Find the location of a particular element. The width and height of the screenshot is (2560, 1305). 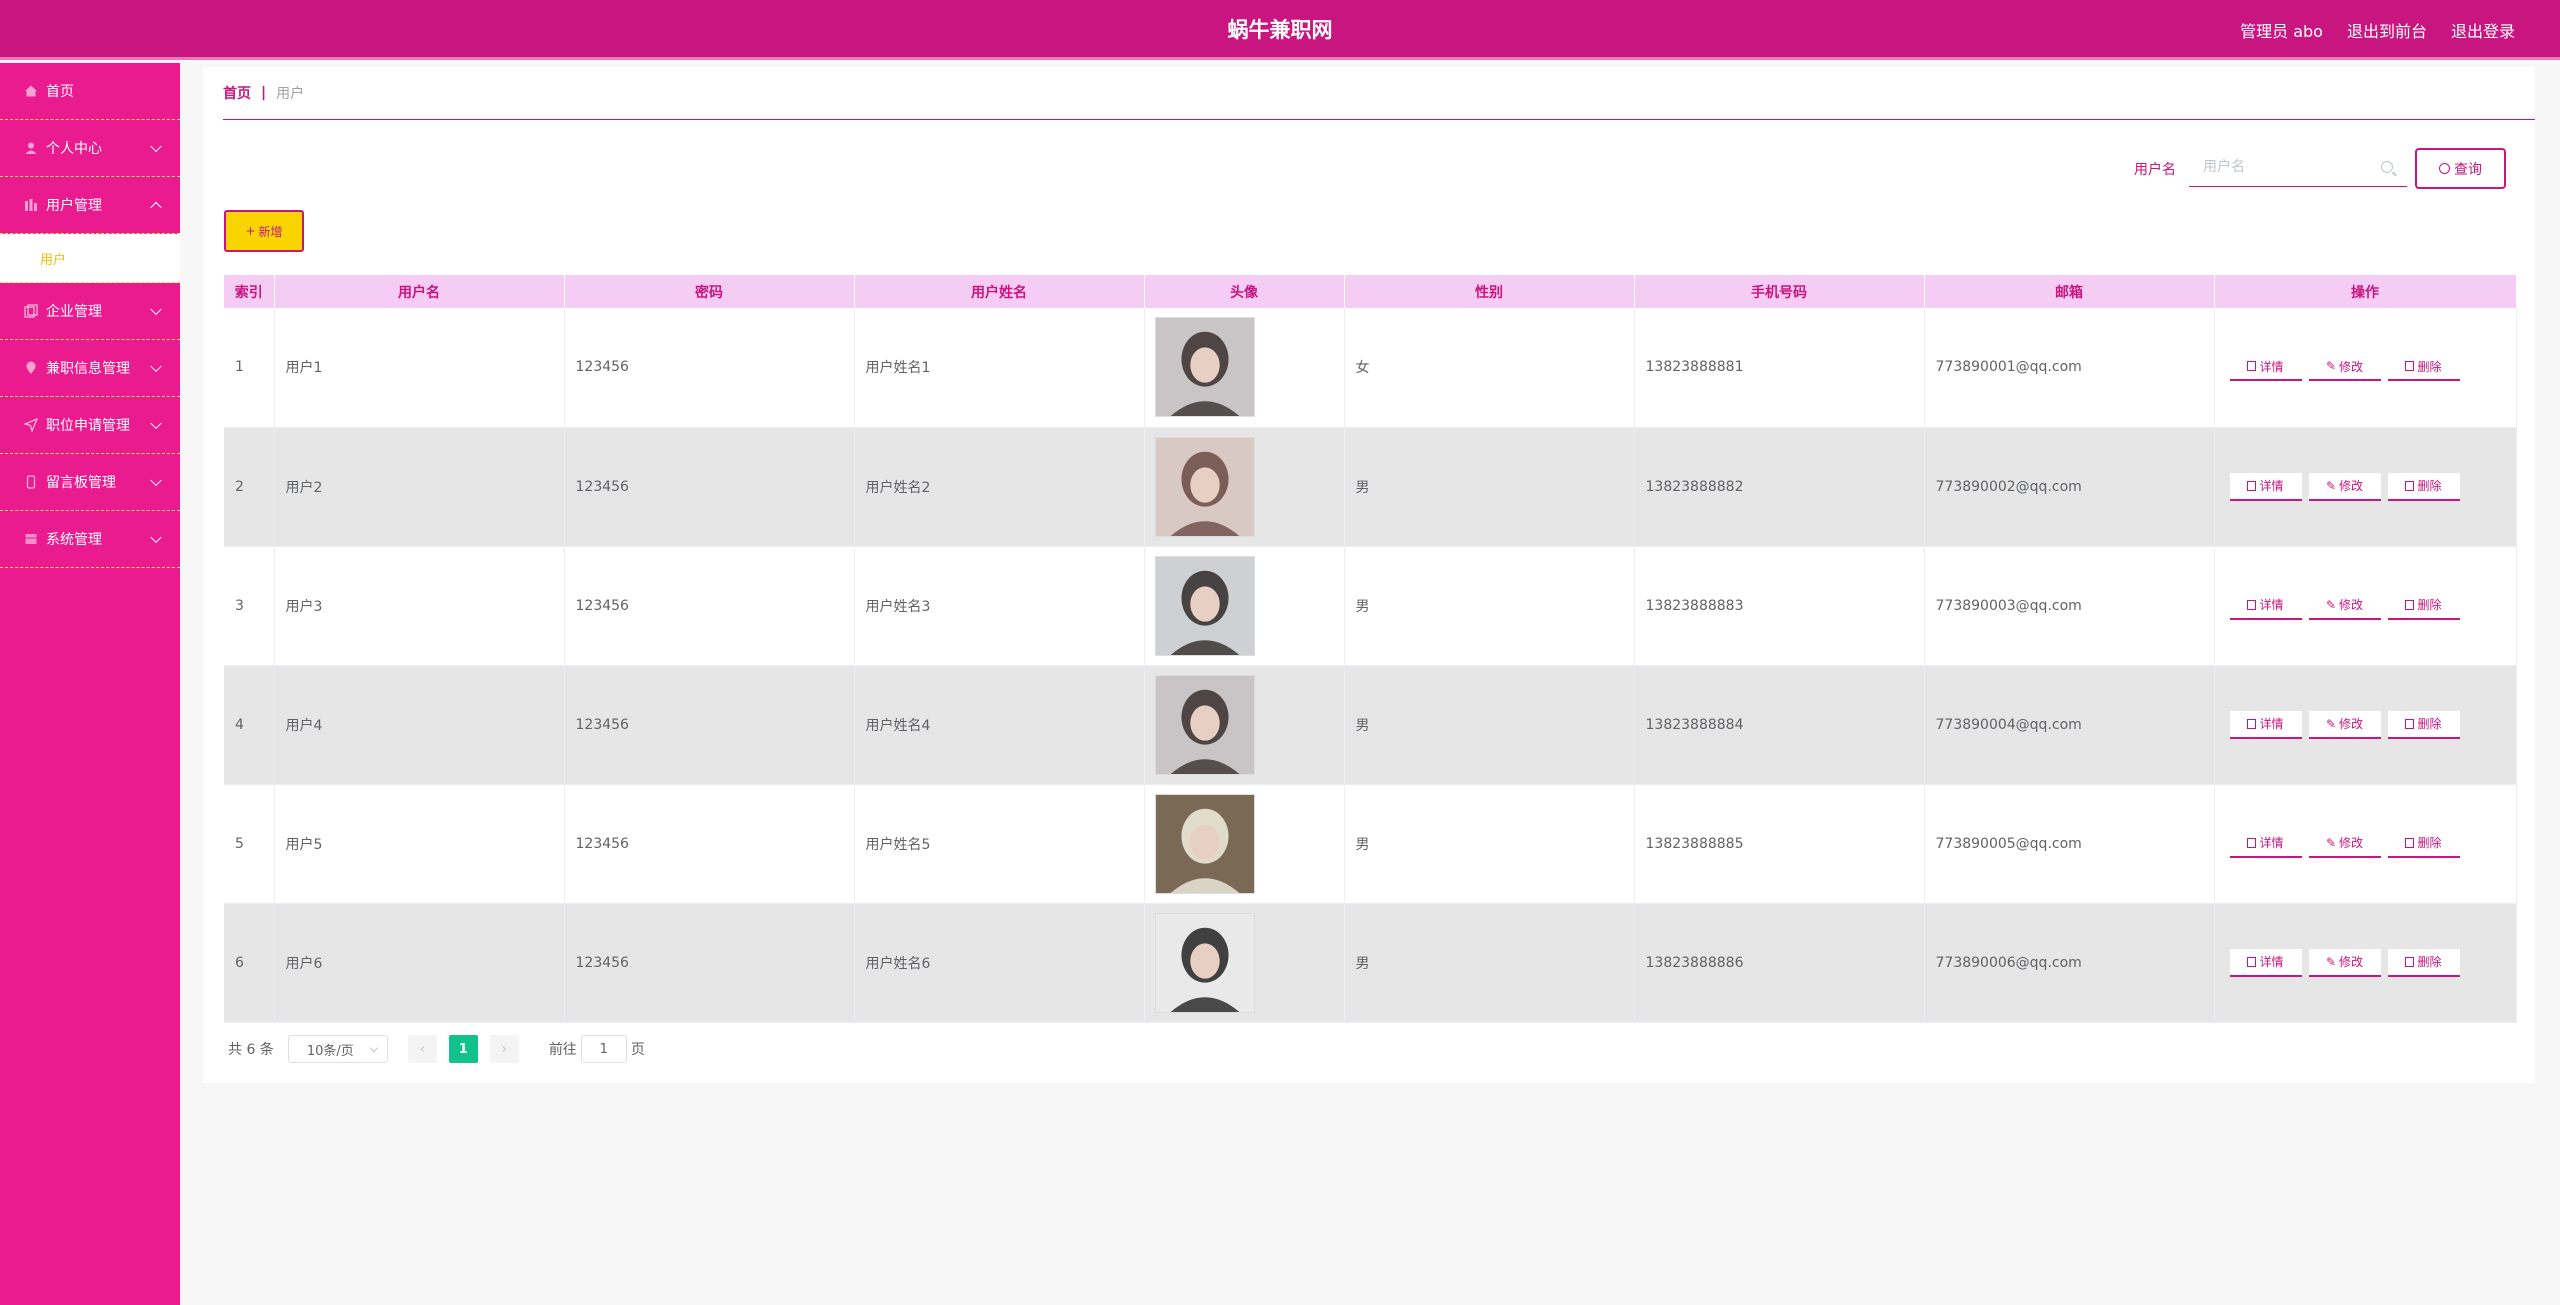

cell-username: 用户3 is located at coordinates (419, 606).